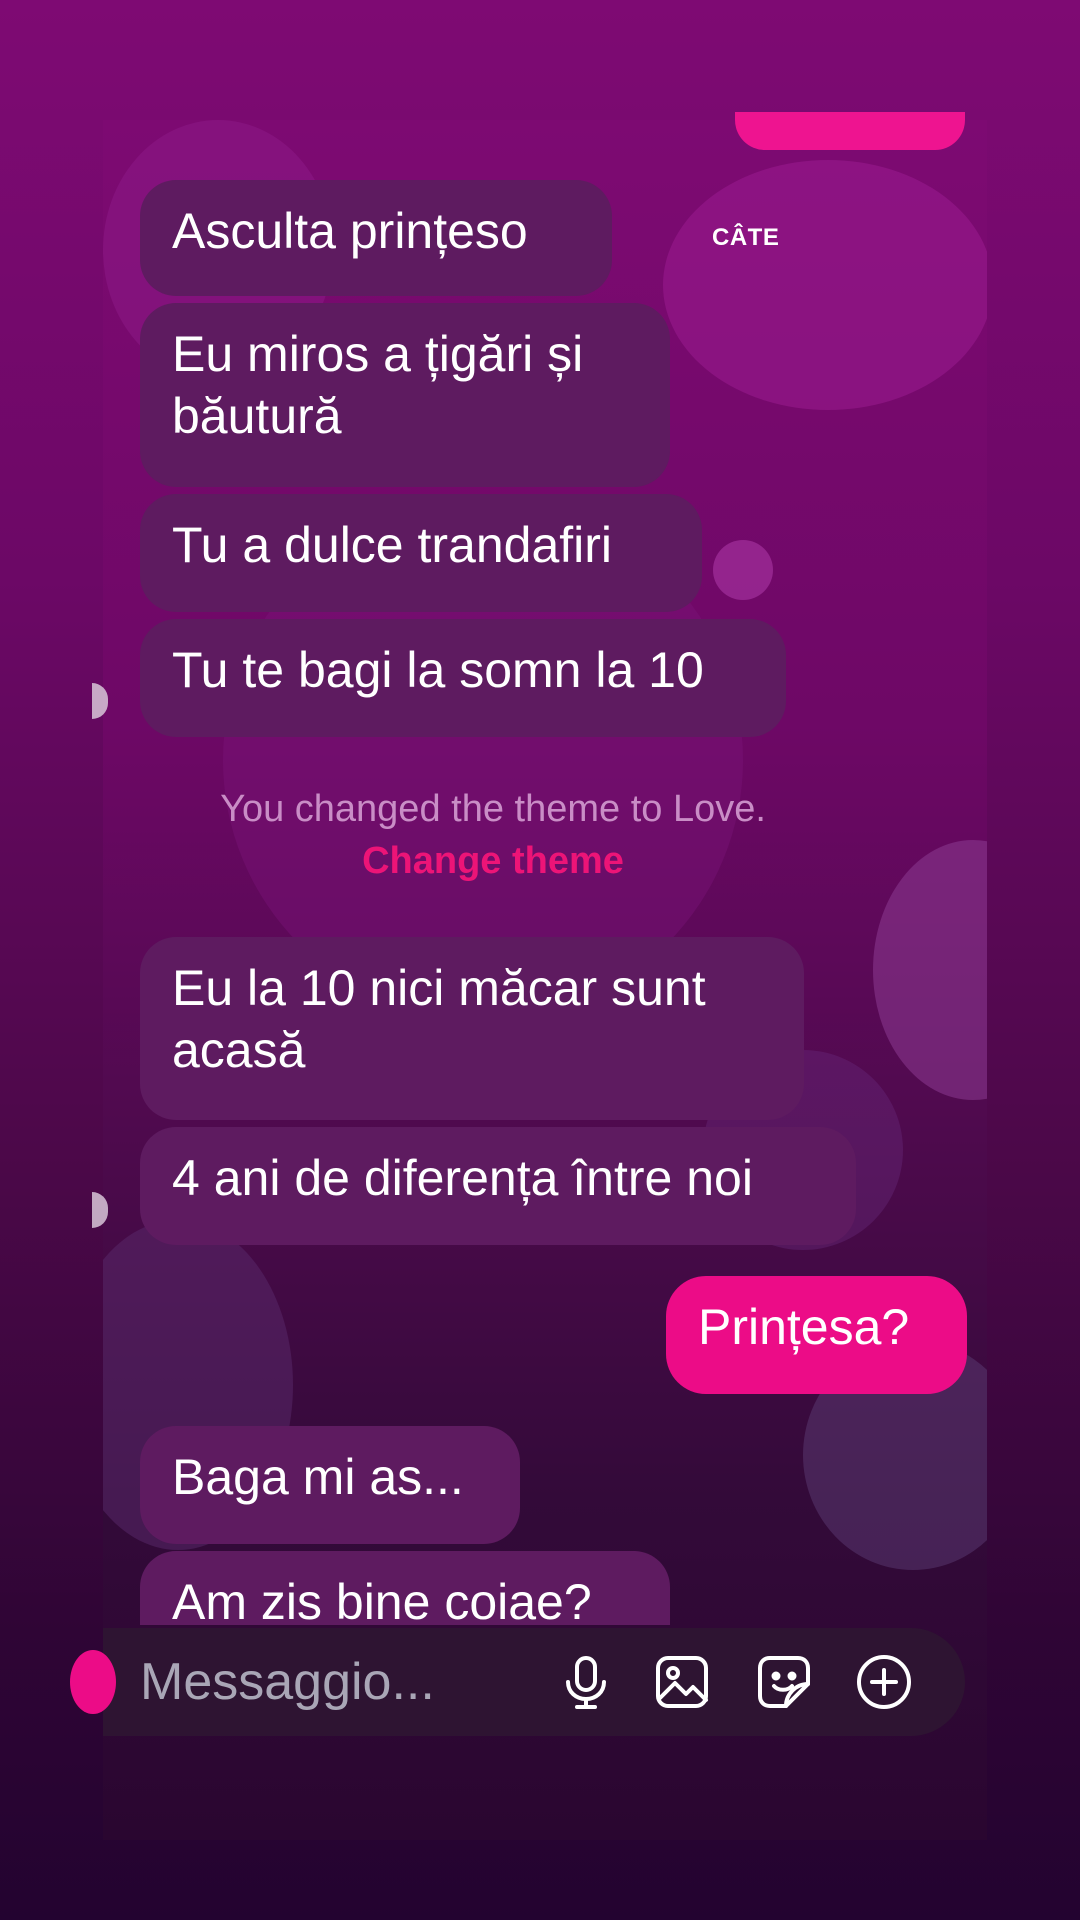 Image resolution: width=1080 pixels, height=1920 pixels. I want to click on message-bubble-incoming: Am zis bine coiae?, so click(405, 1588).